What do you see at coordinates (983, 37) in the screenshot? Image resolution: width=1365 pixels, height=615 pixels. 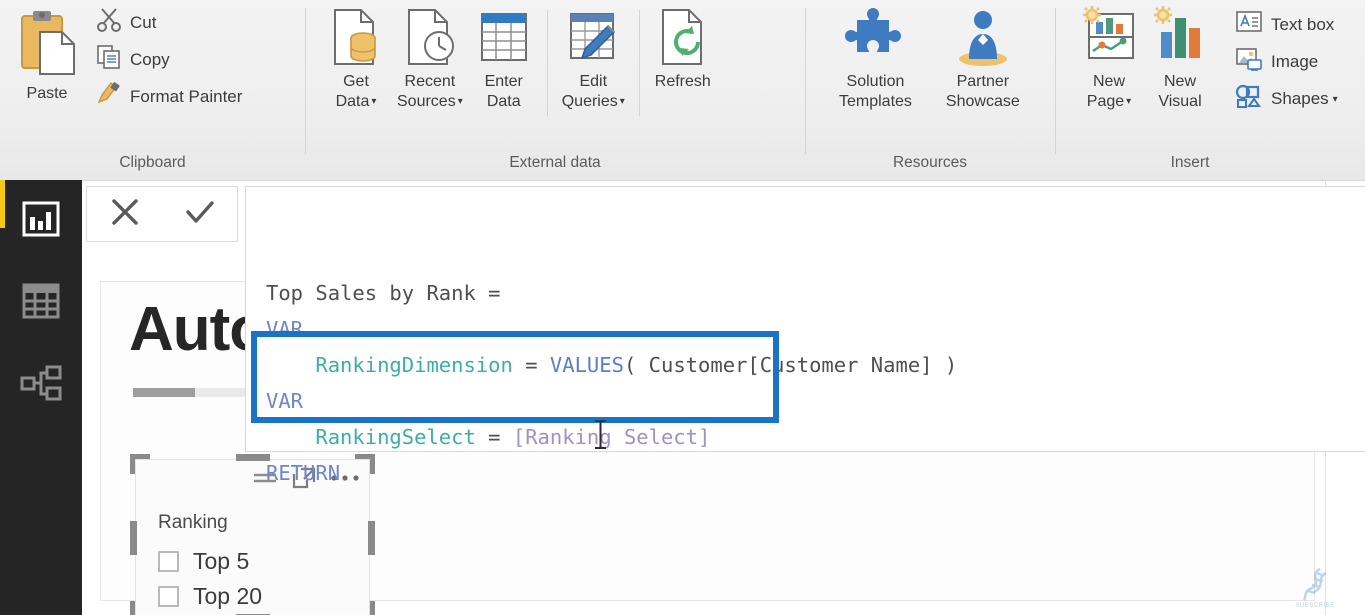 I see `person-icon` at bounding box center [983, 37].